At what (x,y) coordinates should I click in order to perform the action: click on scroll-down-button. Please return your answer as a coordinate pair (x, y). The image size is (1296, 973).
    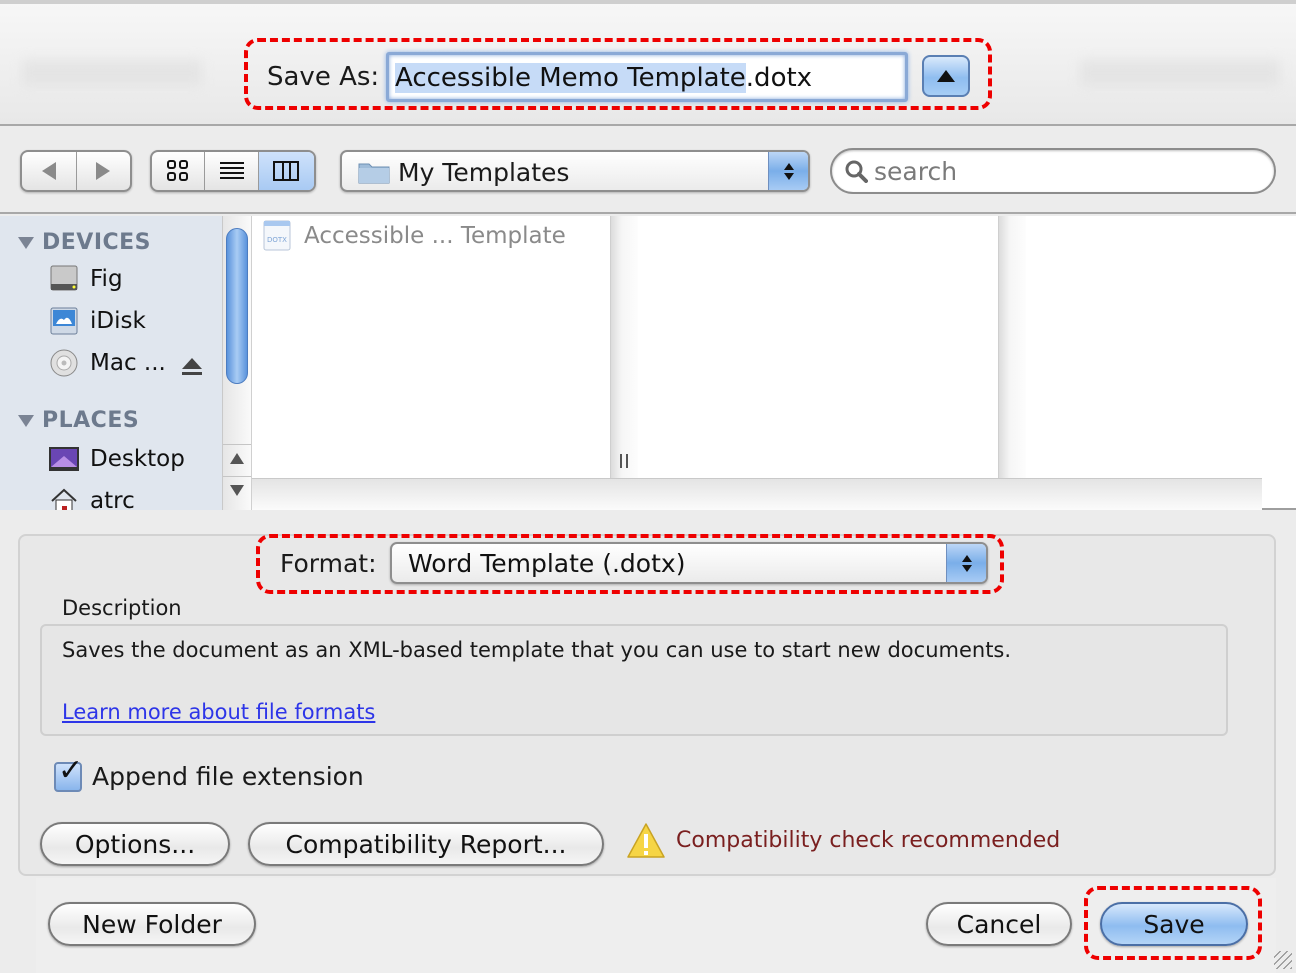
    Looking at the image, I should click on (237, 490).